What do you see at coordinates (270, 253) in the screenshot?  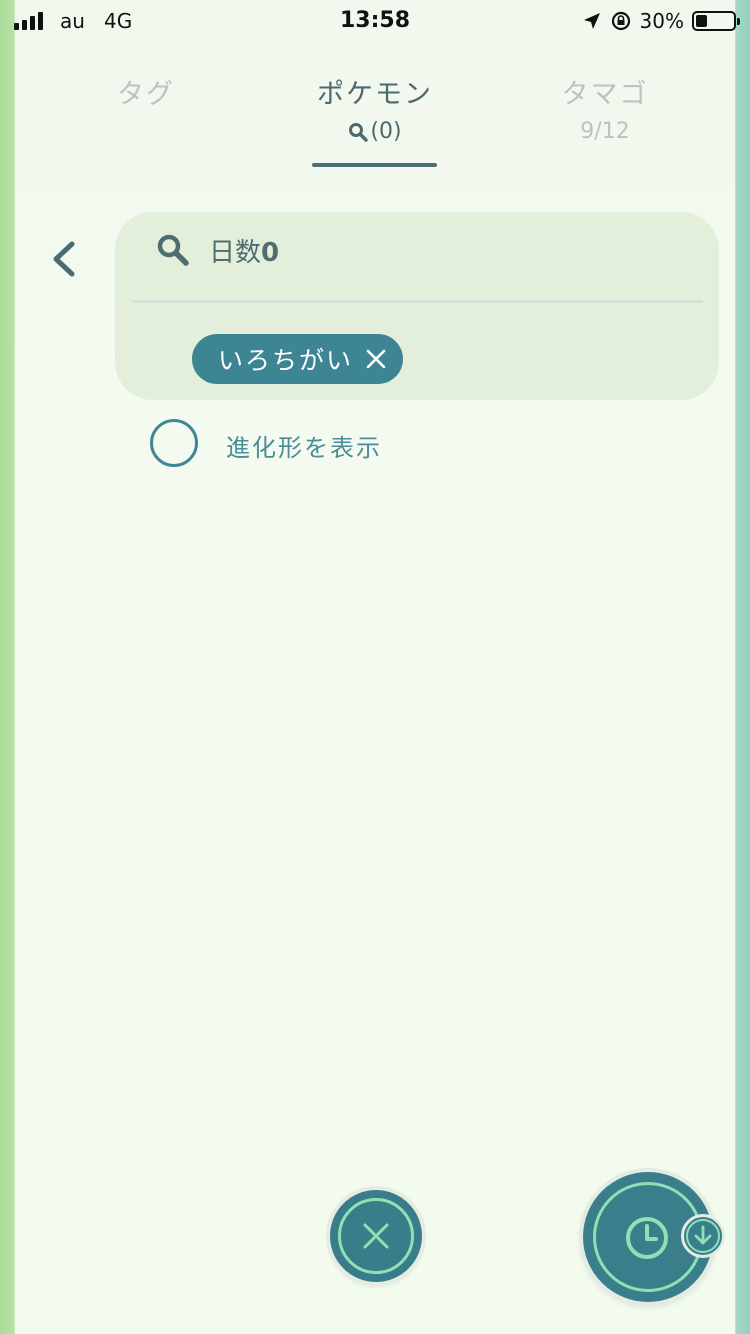 I see `search-query-value: 0` at bounding box center [270, 253].